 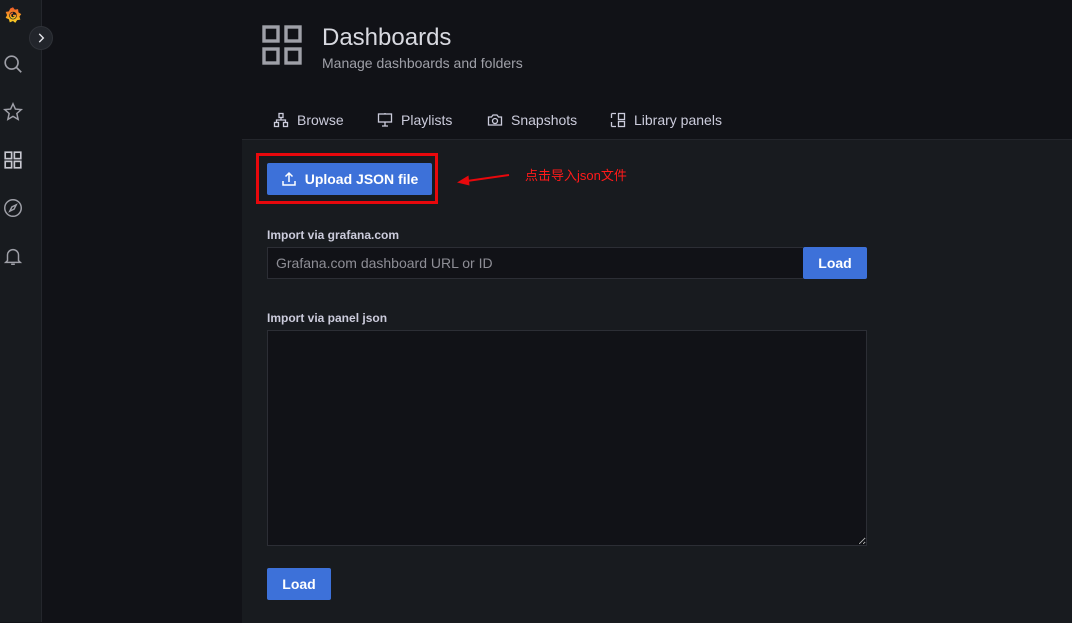 What do you see at coordinates (13, 64) in the screenshot?
I see `search-icon` at bounding box center [13, 64].